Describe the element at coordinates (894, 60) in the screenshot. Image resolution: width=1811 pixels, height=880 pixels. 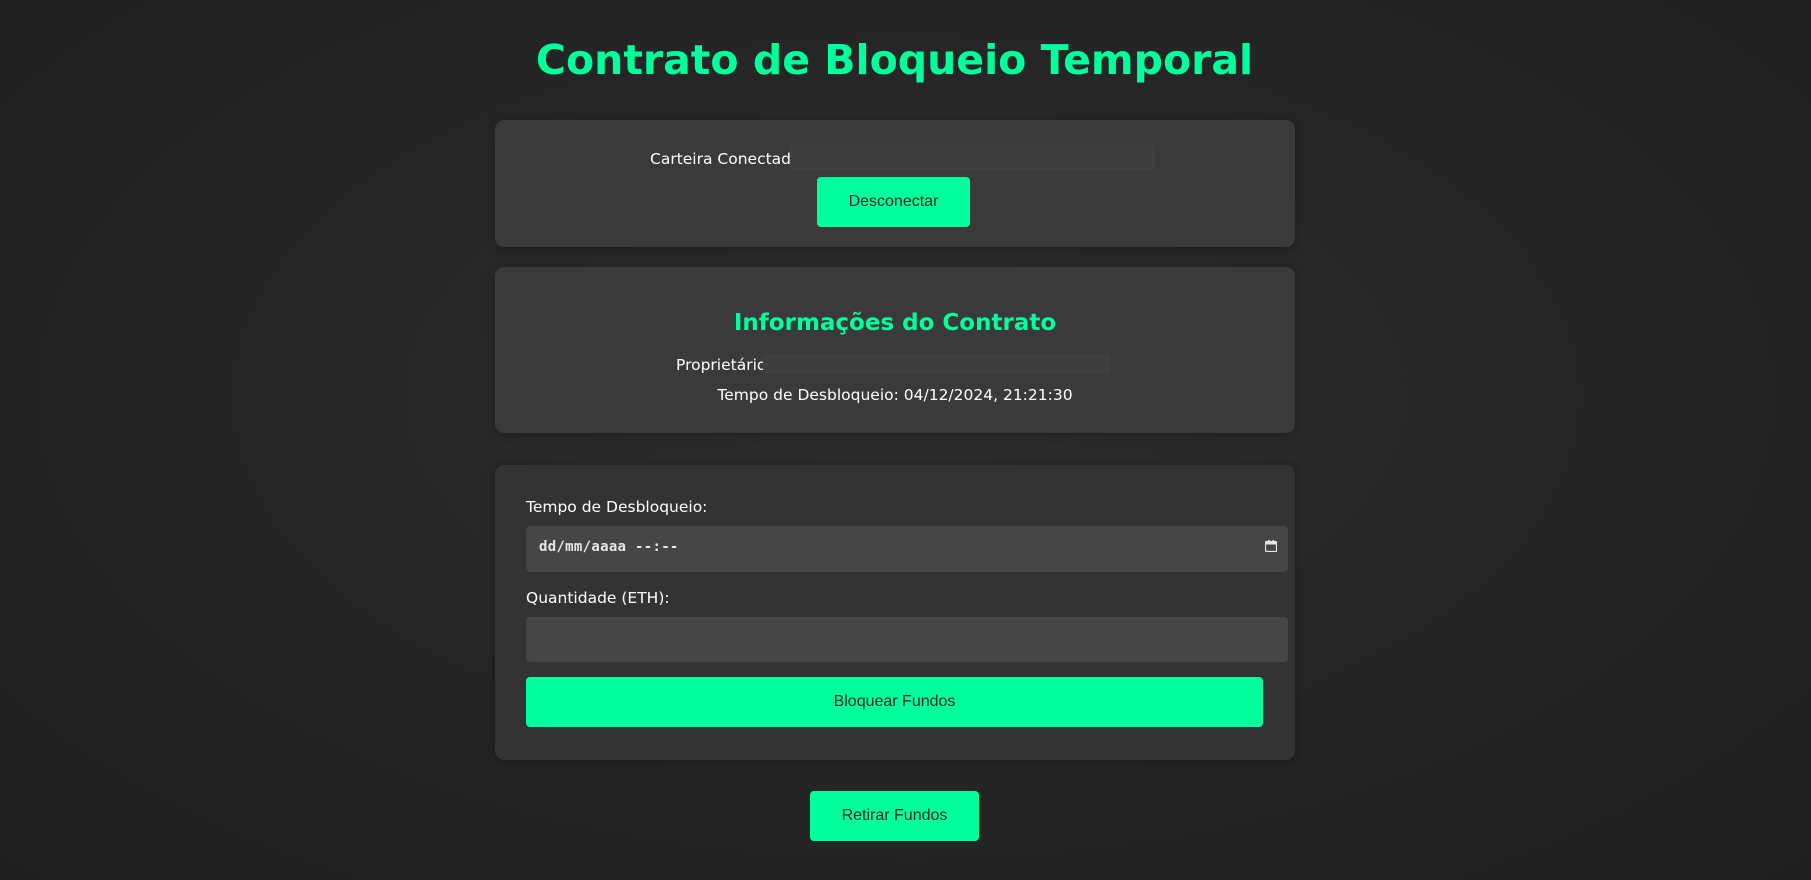
I see `page-title: Contrato de Bloqueio Temporal` at that location.